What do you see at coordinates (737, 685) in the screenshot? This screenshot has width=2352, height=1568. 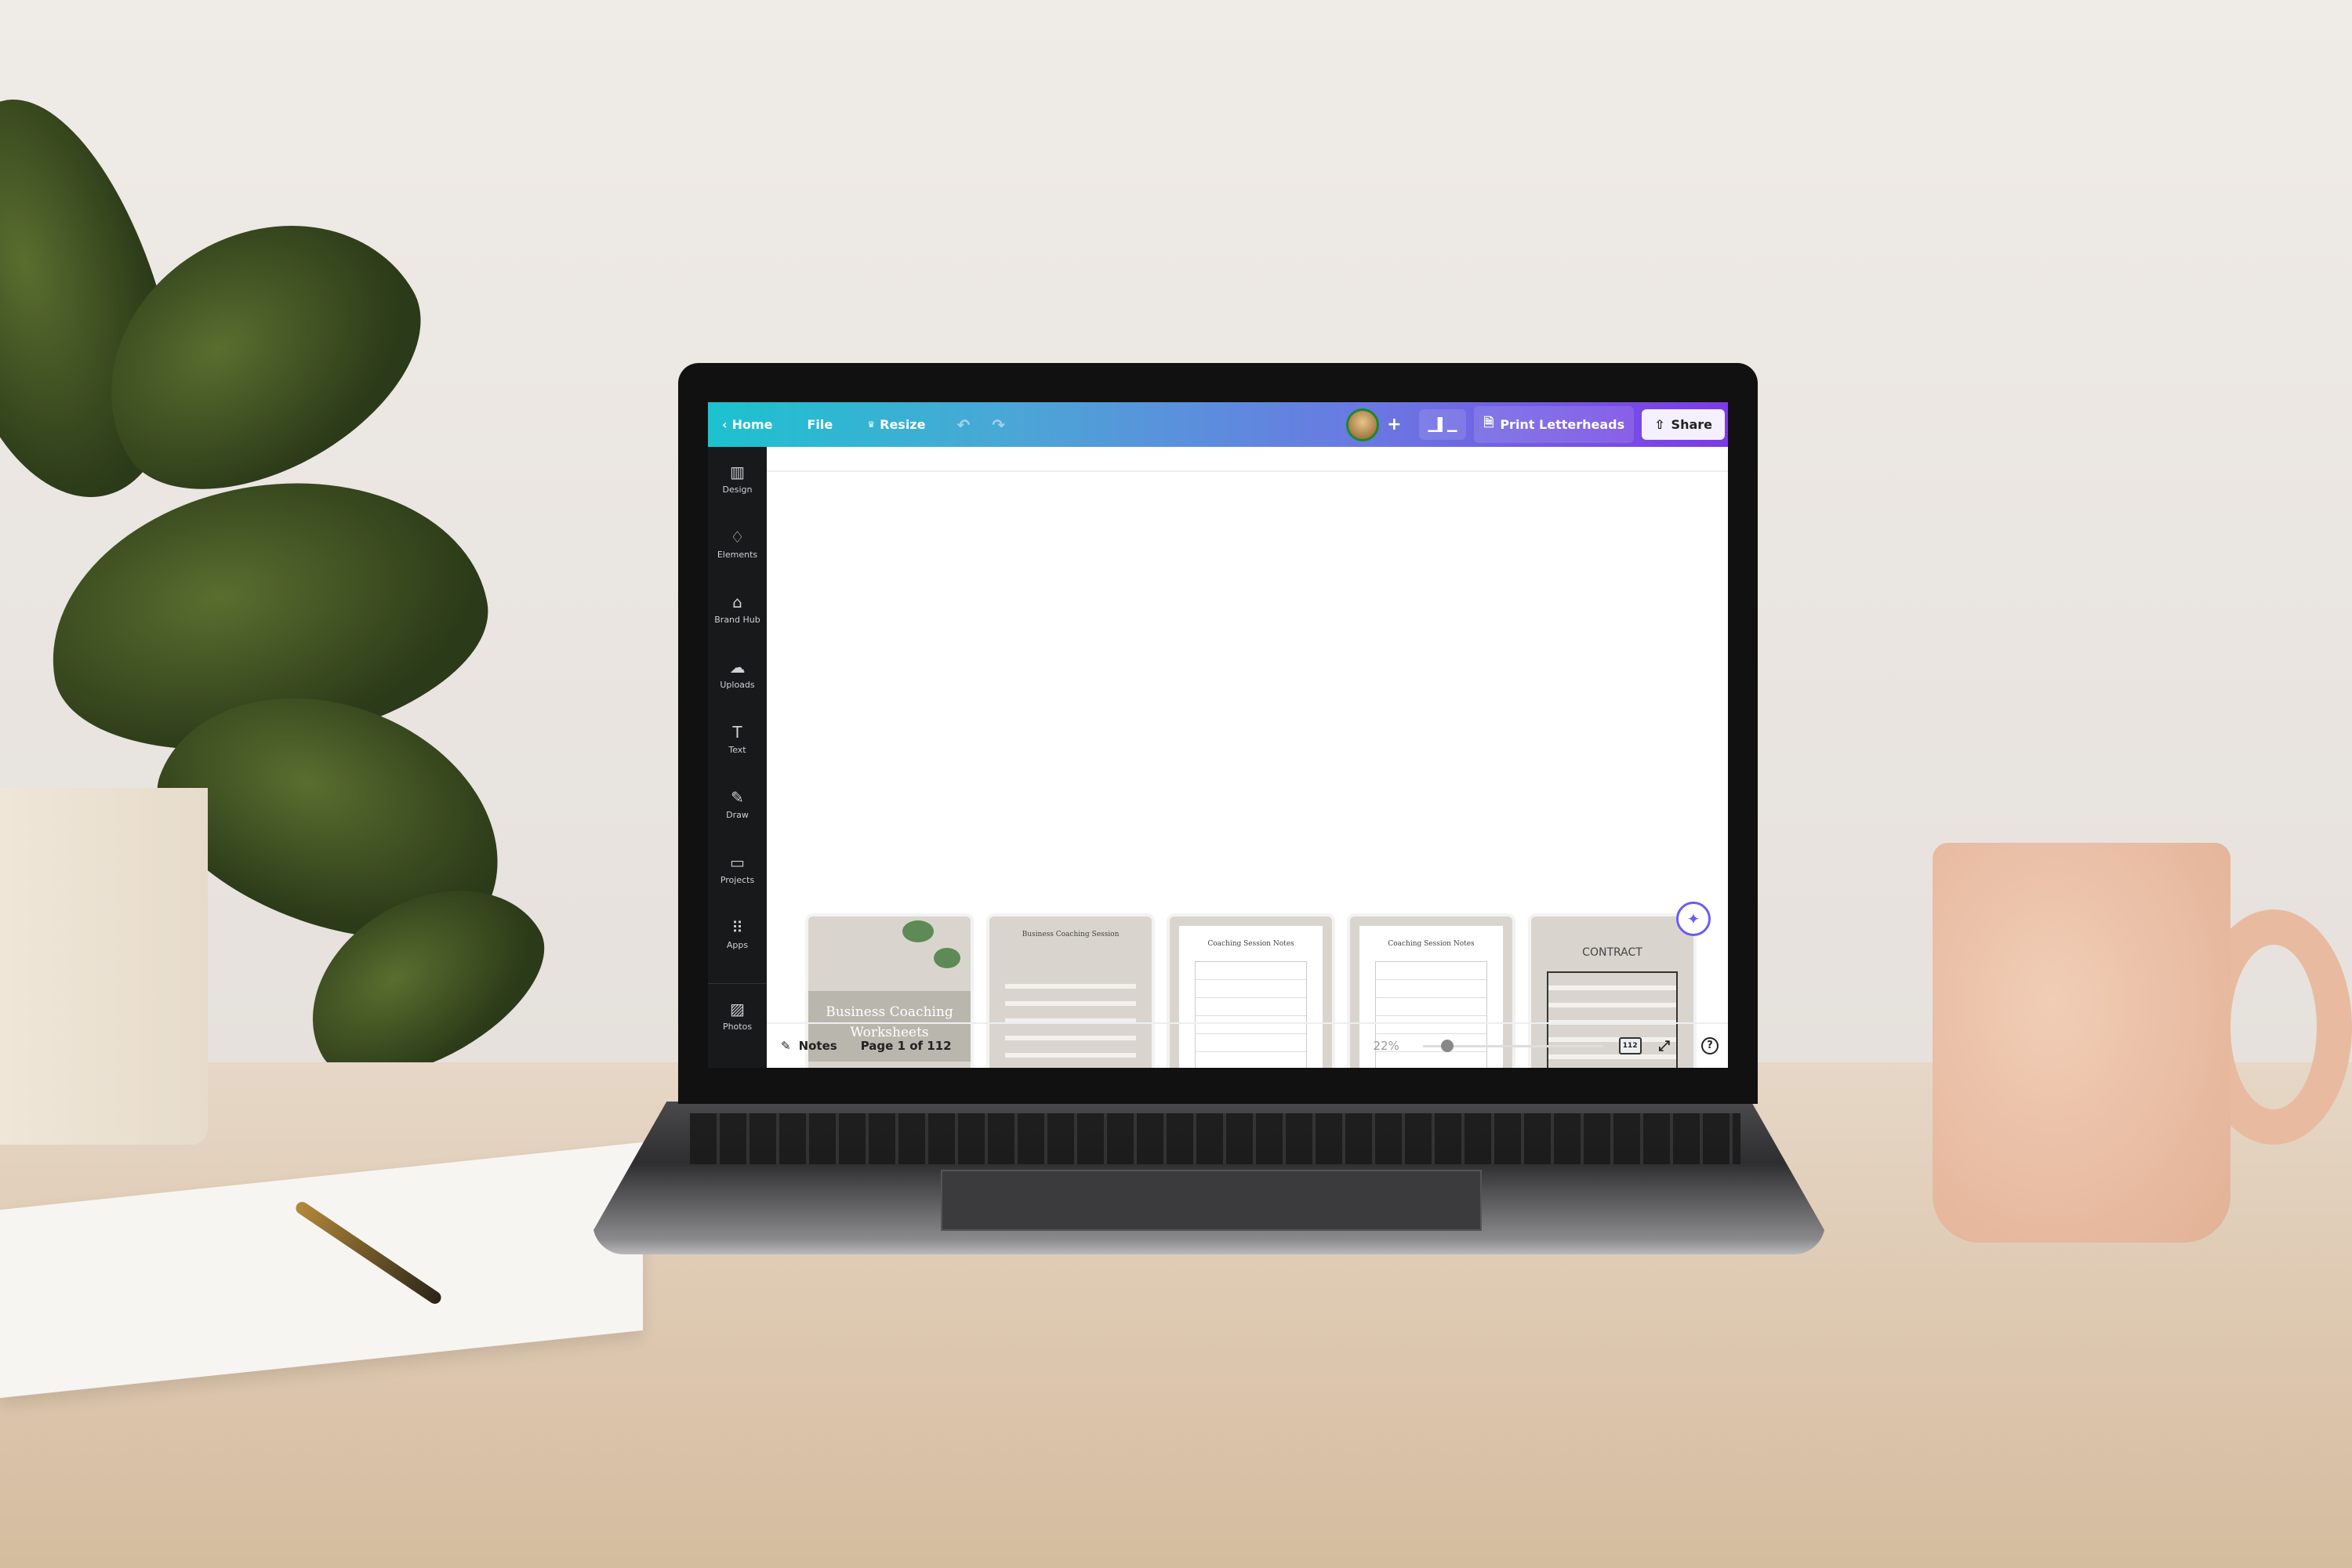 I see `sidebar-item-label: Uploads` at bounding box center [737, 685].